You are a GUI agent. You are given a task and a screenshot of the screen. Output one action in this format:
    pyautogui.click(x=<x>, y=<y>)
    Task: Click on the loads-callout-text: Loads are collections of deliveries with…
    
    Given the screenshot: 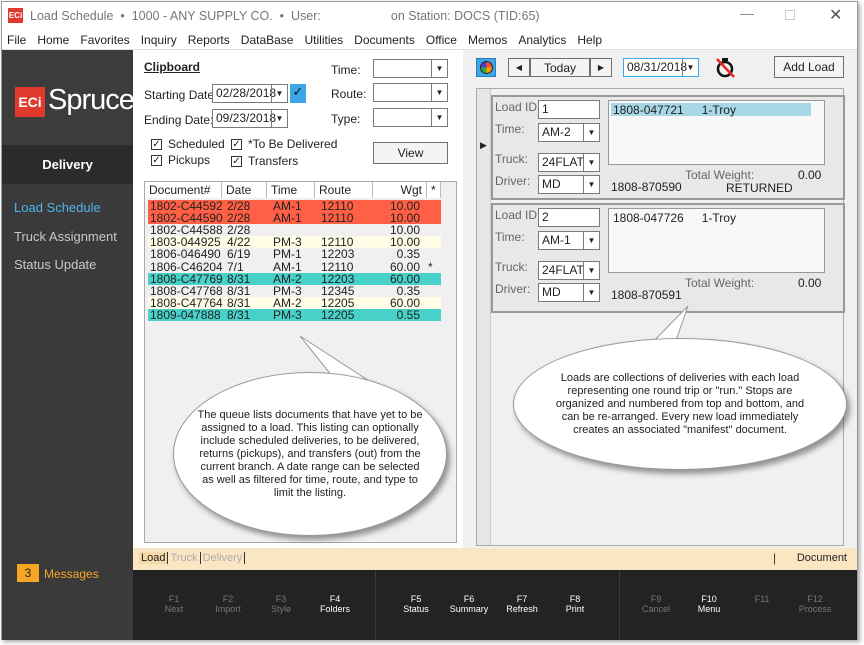 What is the action you would take?
    pyautogui.click(x=680, y=403)
    